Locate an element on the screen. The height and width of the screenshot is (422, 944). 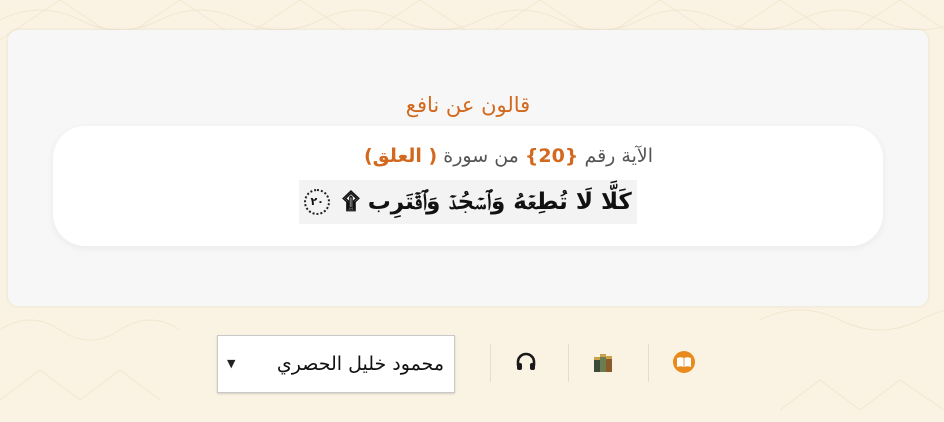
open-book-icon is located at coordinates (684, 362).